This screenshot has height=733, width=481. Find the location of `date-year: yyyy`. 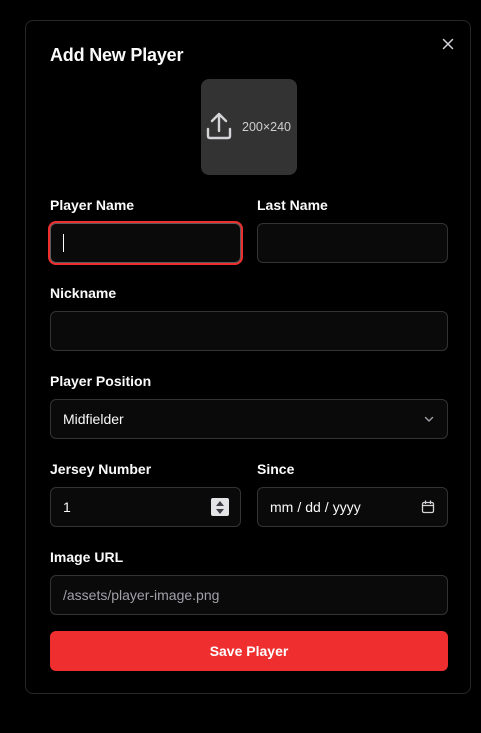

date-year: yyyy is located at coordinates (347, 507).